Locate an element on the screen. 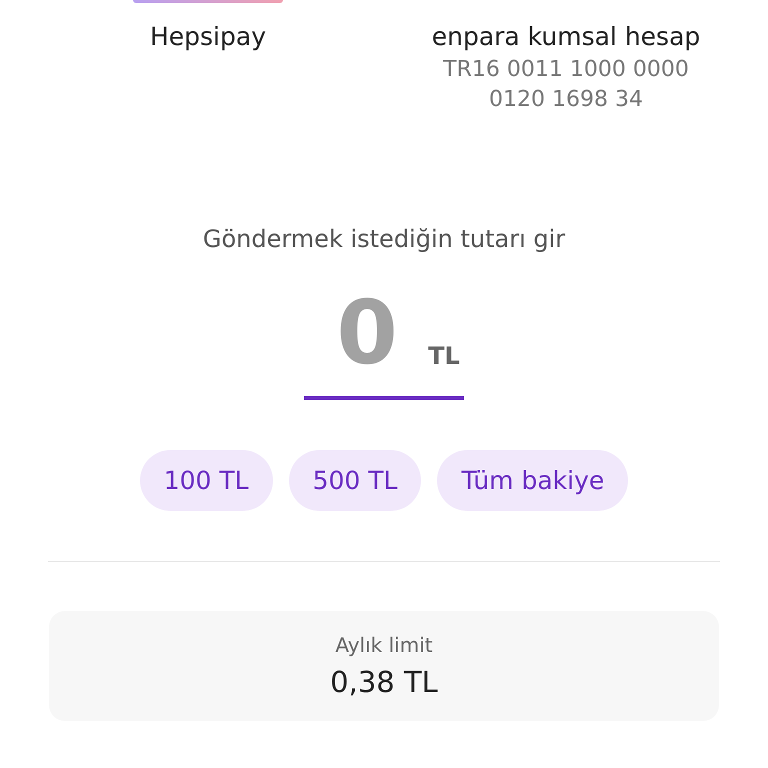  limit-label: Aylık limit is located at coordinates (384, 645).